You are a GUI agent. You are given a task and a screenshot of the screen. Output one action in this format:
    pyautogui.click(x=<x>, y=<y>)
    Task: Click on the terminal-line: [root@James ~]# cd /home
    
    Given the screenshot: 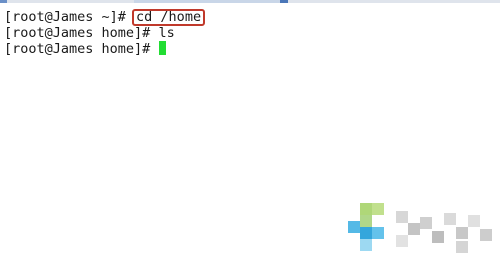 What is the action you would take?
    pyautogui.click(x=250, y=17)
    